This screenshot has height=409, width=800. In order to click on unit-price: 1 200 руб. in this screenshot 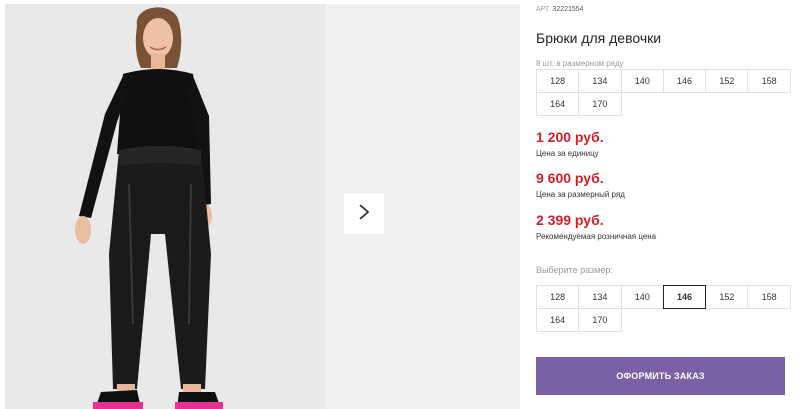, I will do `click(570, 137)`.